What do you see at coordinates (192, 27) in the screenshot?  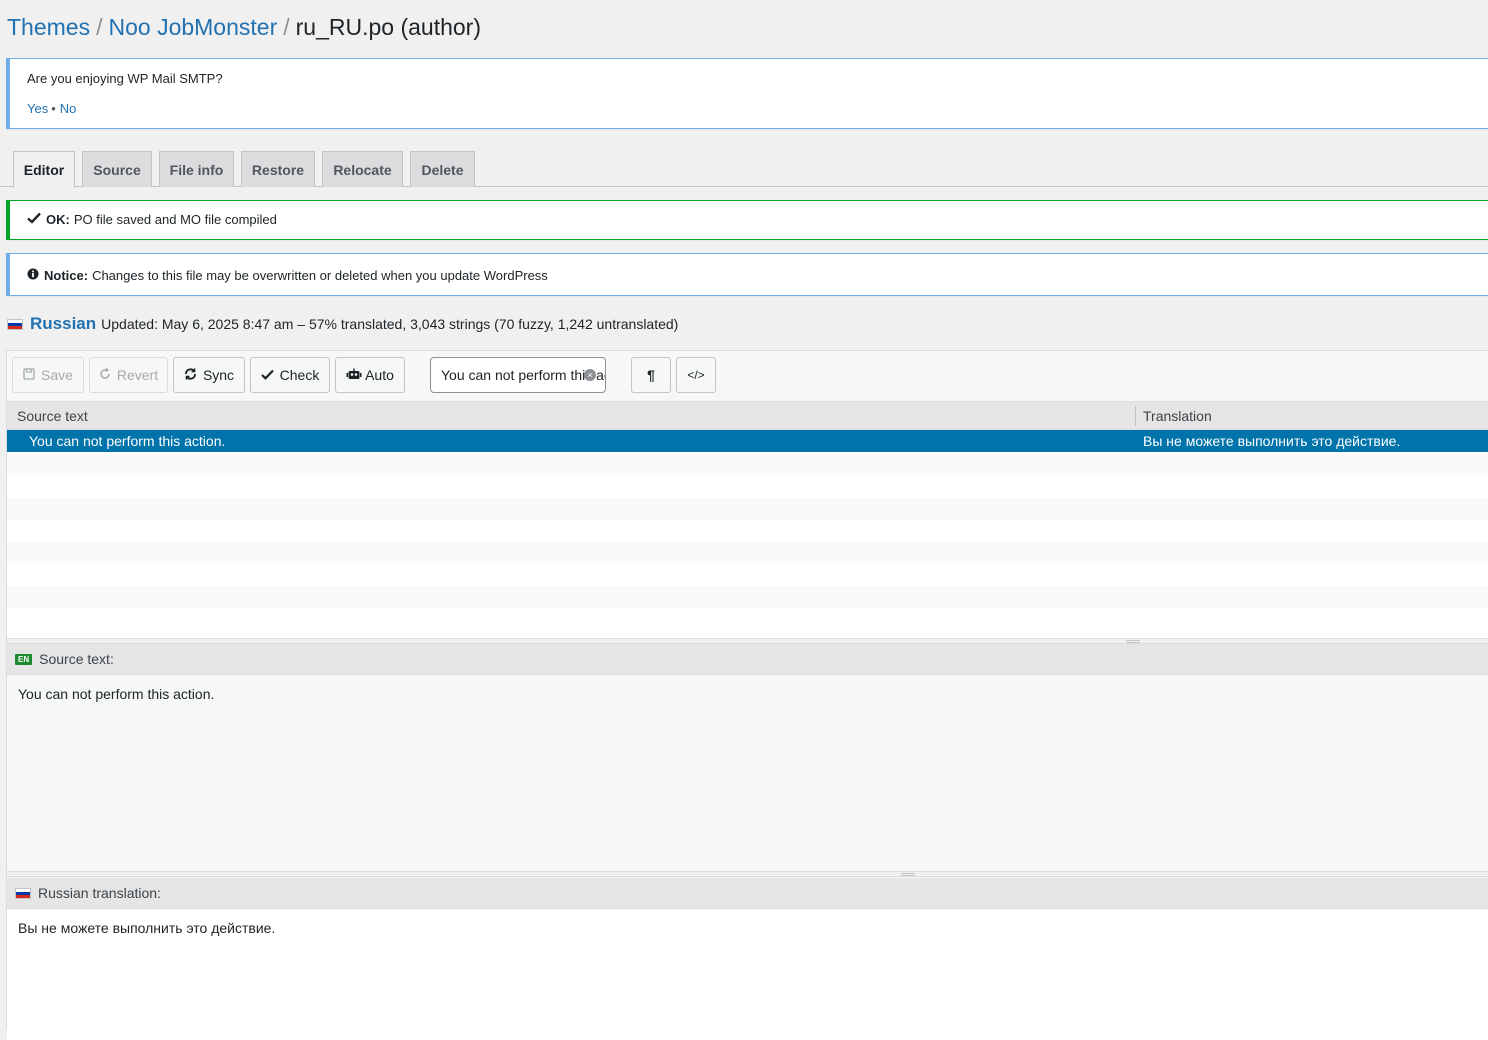 I see `breadcrumb-theme-link: Noo JobMonster` at bounding box center [192, 27].